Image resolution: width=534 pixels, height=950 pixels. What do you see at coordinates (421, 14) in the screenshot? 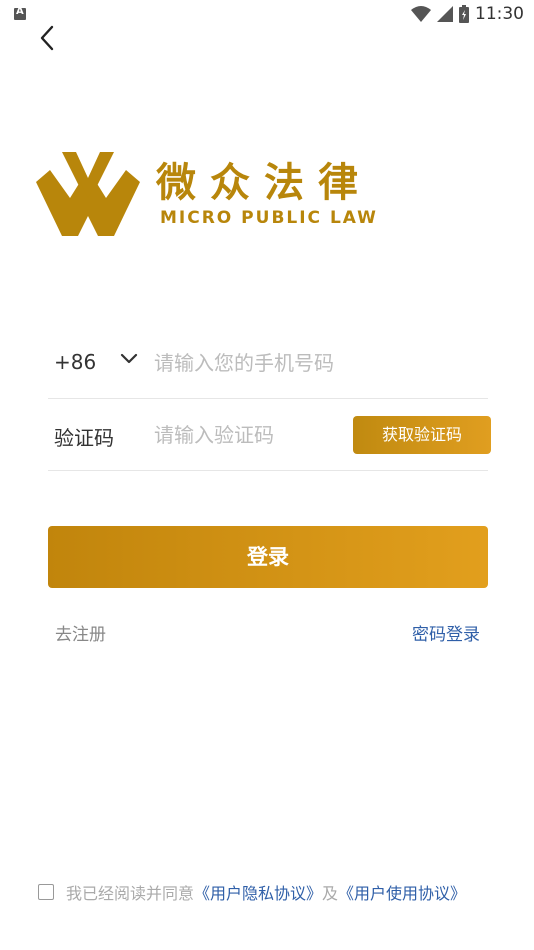
I see `wifi-icon` at bounding box center [421, 14].